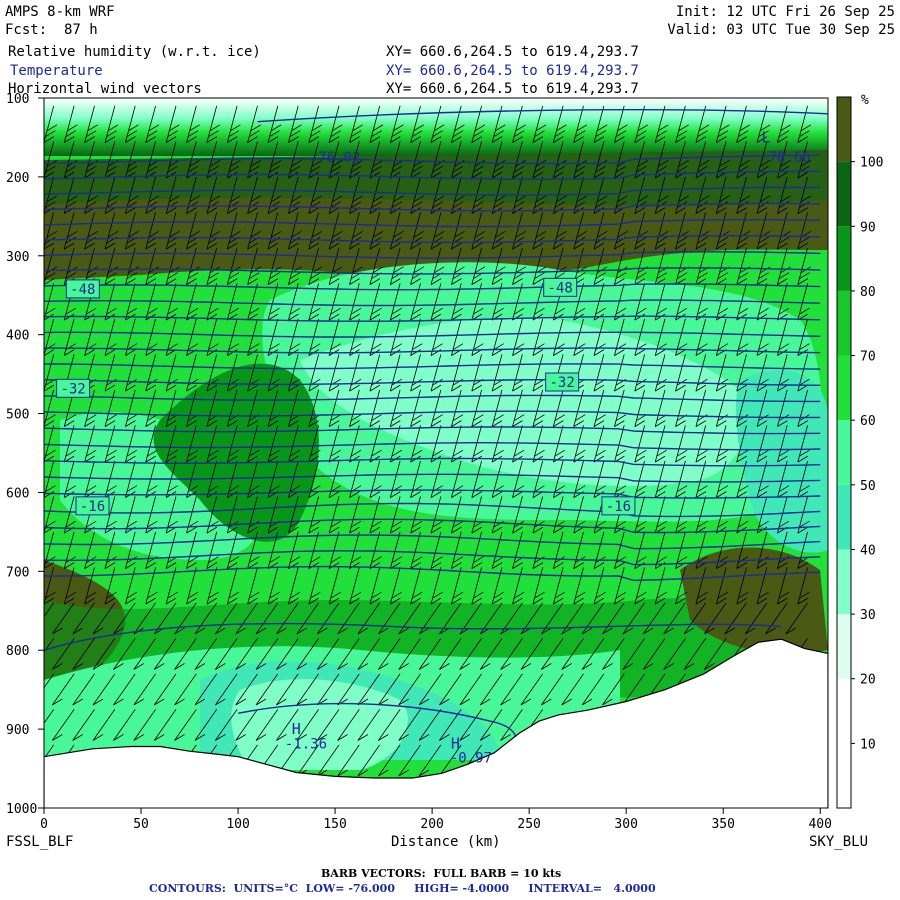  Describe the element at coordinates (44, 824) in the screenshot. I see `x-tick-label: 0` at that location.